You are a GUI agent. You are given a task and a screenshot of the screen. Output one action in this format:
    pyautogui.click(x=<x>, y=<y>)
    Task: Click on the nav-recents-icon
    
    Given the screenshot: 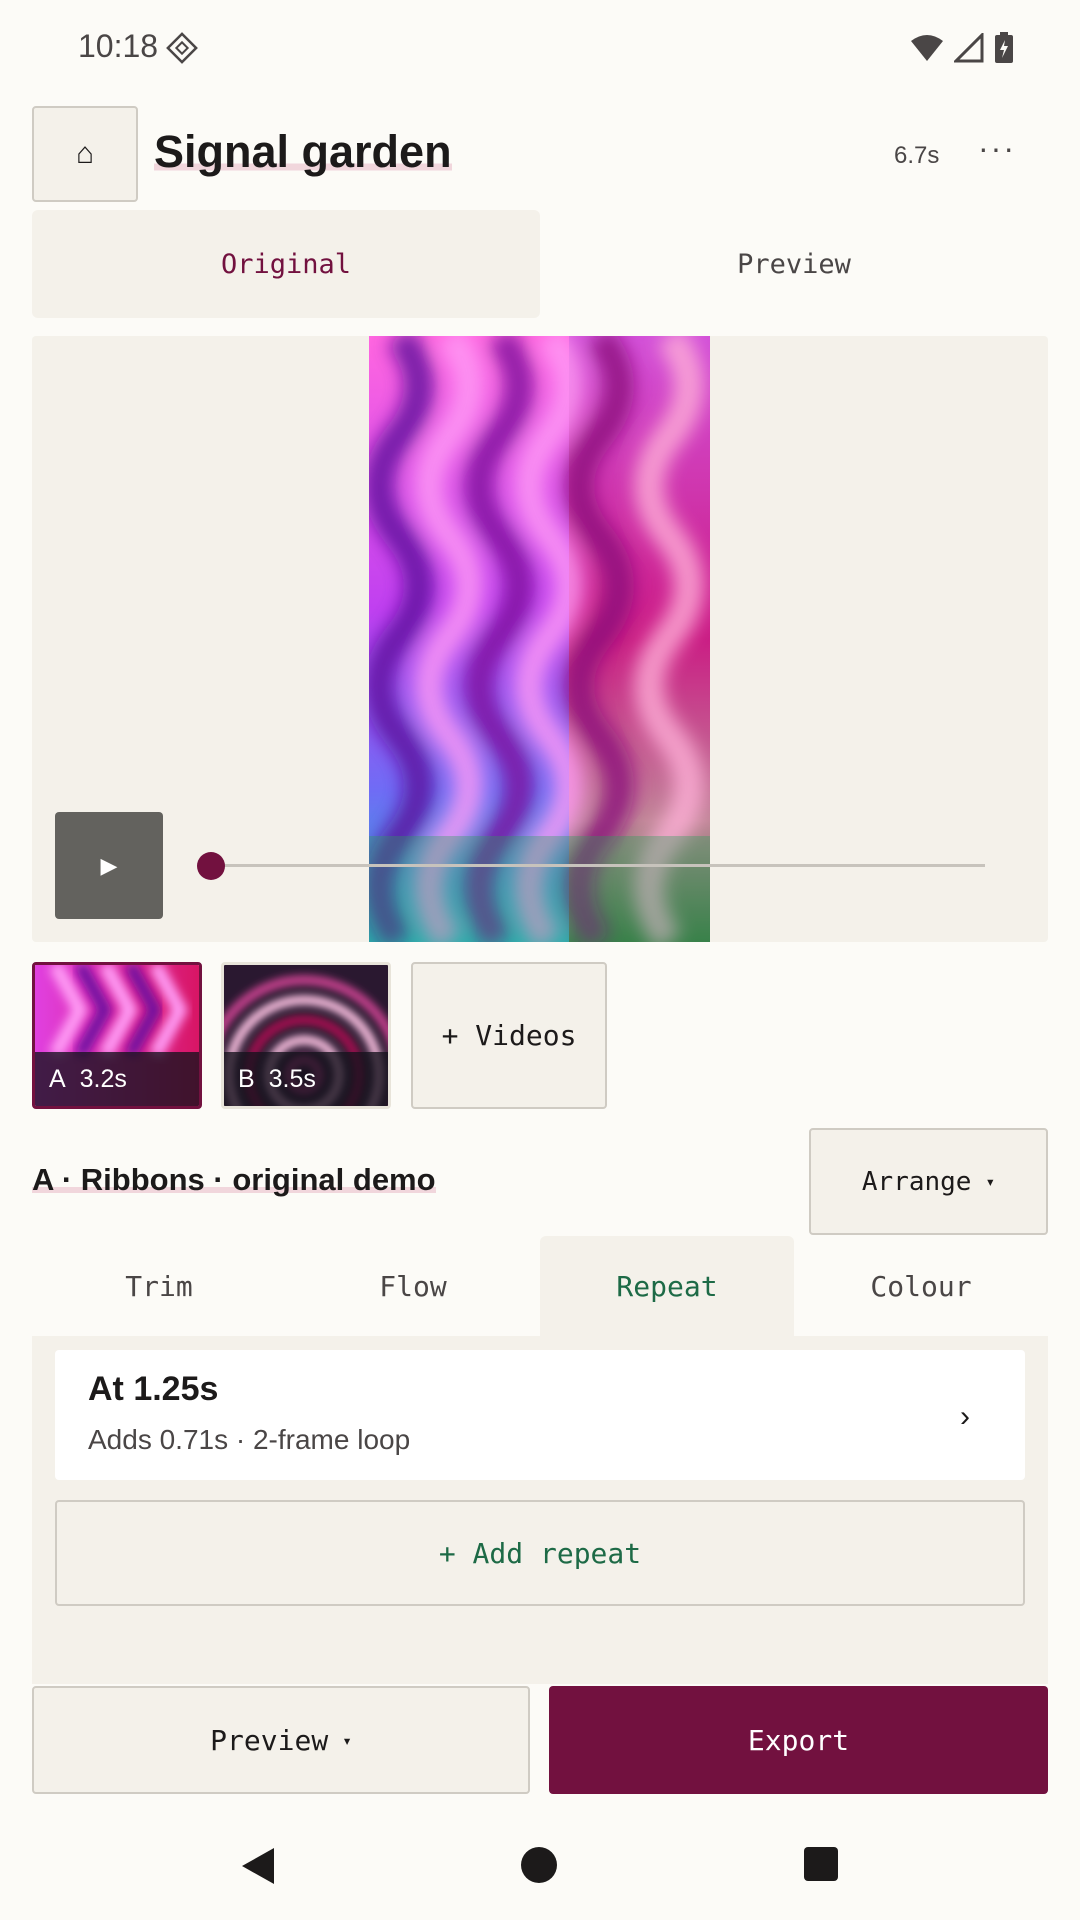 What is the action you would take?
    pyautogui.click(x=821, y=1866)
    